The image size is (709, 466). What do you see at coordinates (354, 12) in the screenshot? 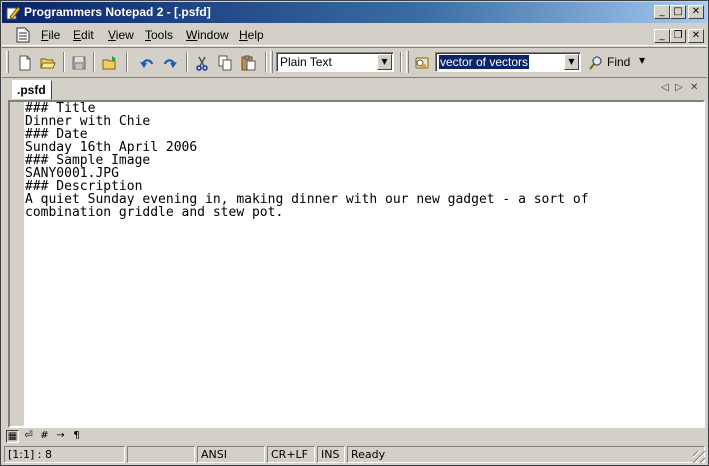
I see `title-bar: Programmers Notepad 2 - [.psfd] _ □ ✕` at bounding box center [354, 12].